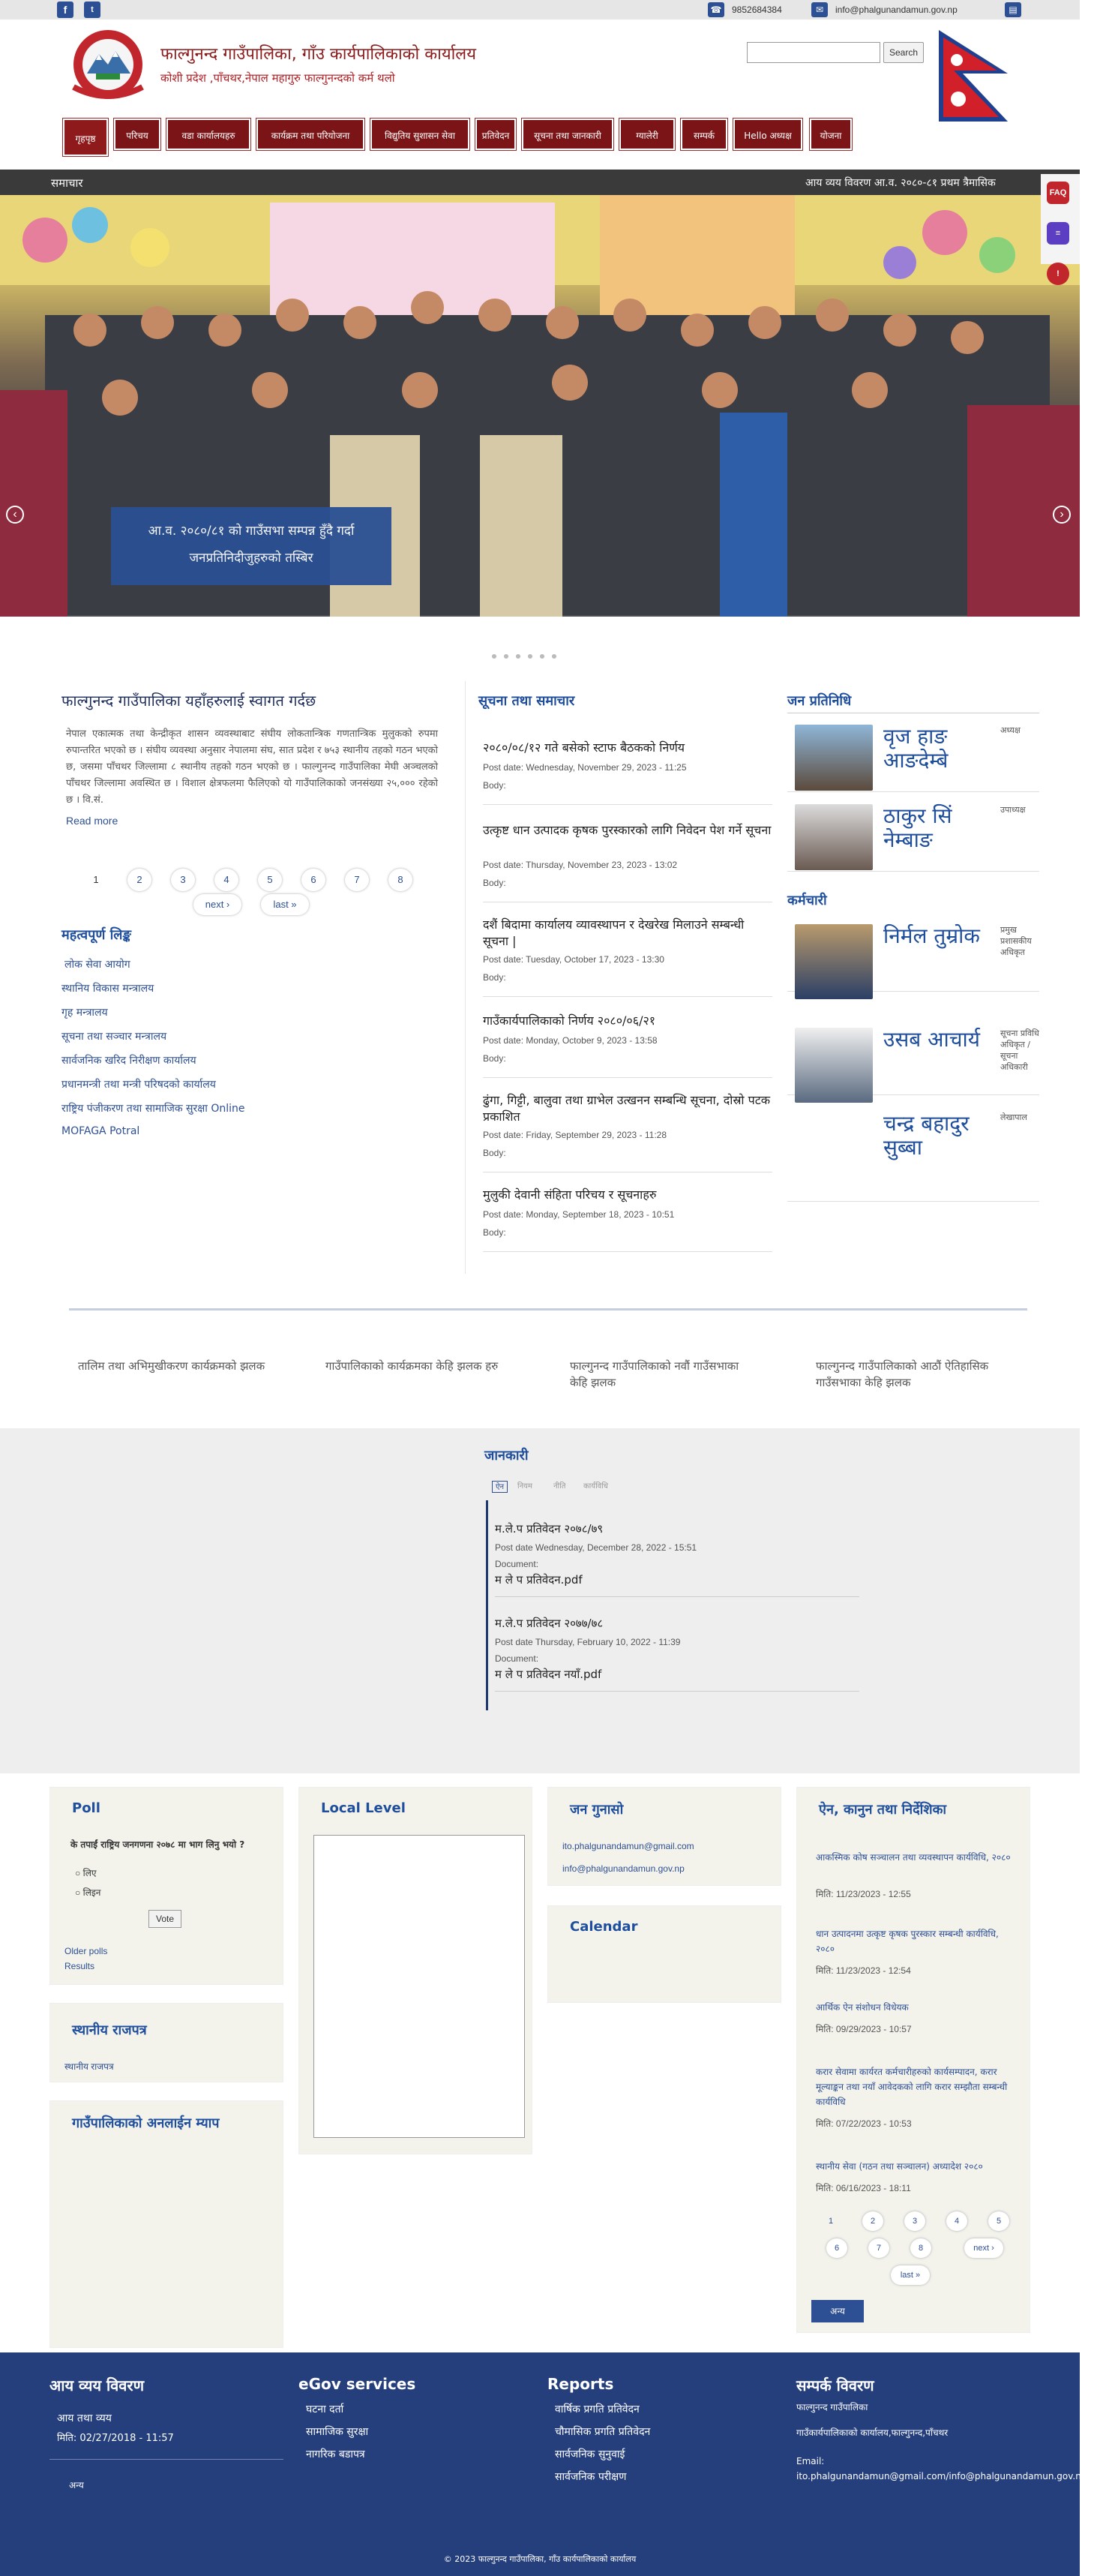 Image resolution: width=1109 pixels, height=2576 pixels. I want to click on phone-number: 9852684384, so click(757, 10).